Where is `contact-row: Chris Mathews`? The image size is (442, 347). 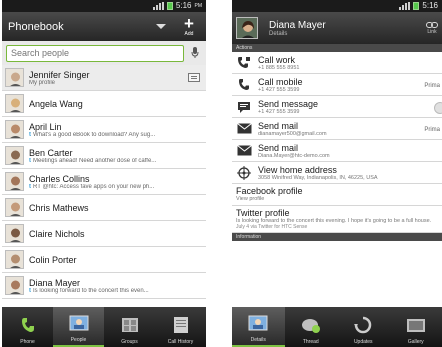
contact-row: Chris Mathews is located at coordinates (104, 208).